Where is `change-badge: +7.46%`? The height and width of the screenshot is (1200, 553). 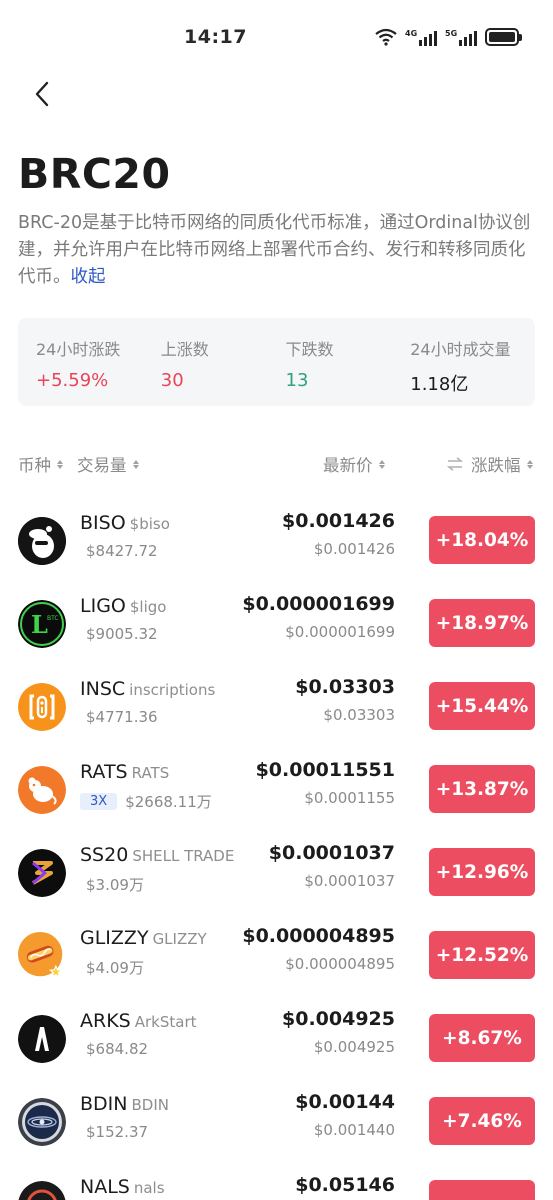 change-badge: +7.46% is located at coordinates (482, 1121).